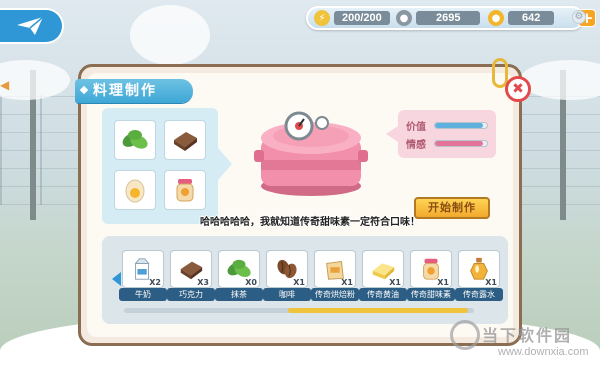  I want to click on start-cooking-button: 开始制作, so click(452, 208).